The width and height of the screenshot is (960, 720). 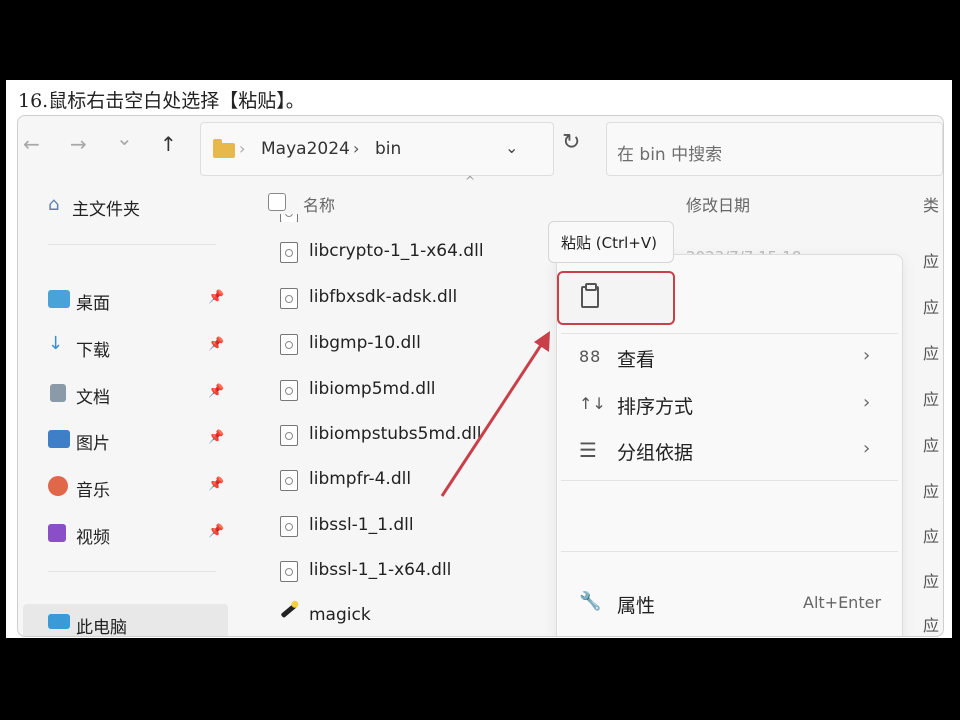 I want to click on arrow-head, so click(x=542, y=341).